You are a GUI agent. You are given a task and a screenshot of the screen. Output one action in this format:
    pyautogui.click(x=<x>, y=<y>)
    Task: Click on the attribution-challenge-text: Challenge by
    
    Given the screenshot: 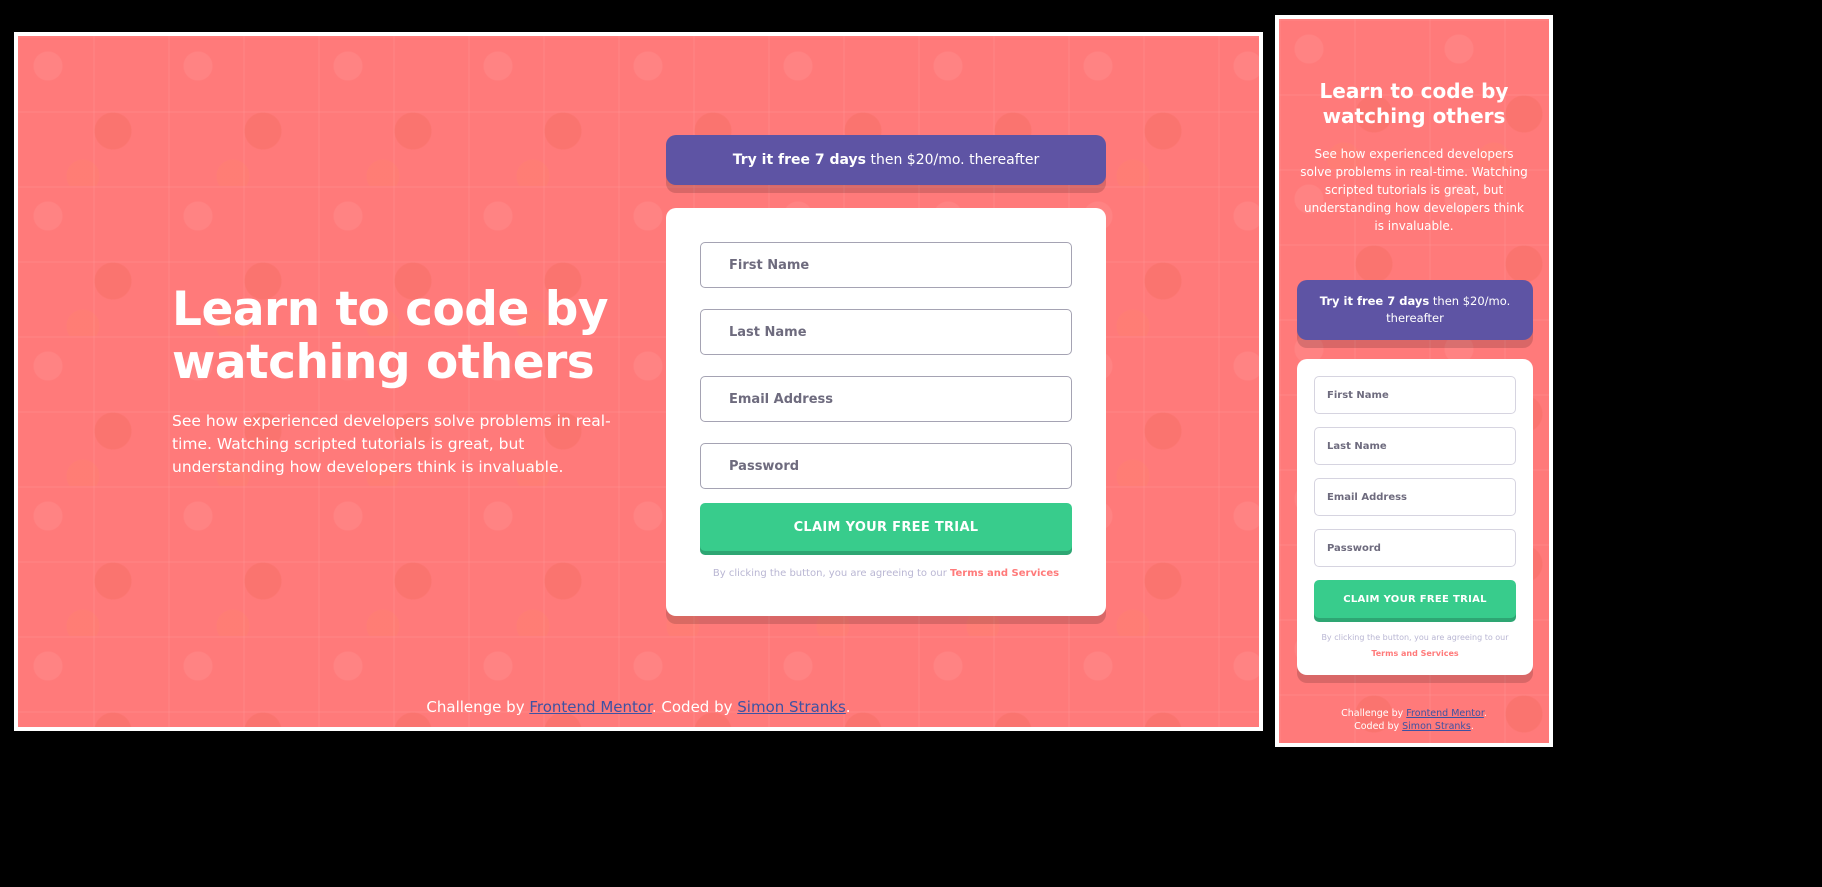 What is the action you would take?
    pyautogui.click(x=478, y=707)
    